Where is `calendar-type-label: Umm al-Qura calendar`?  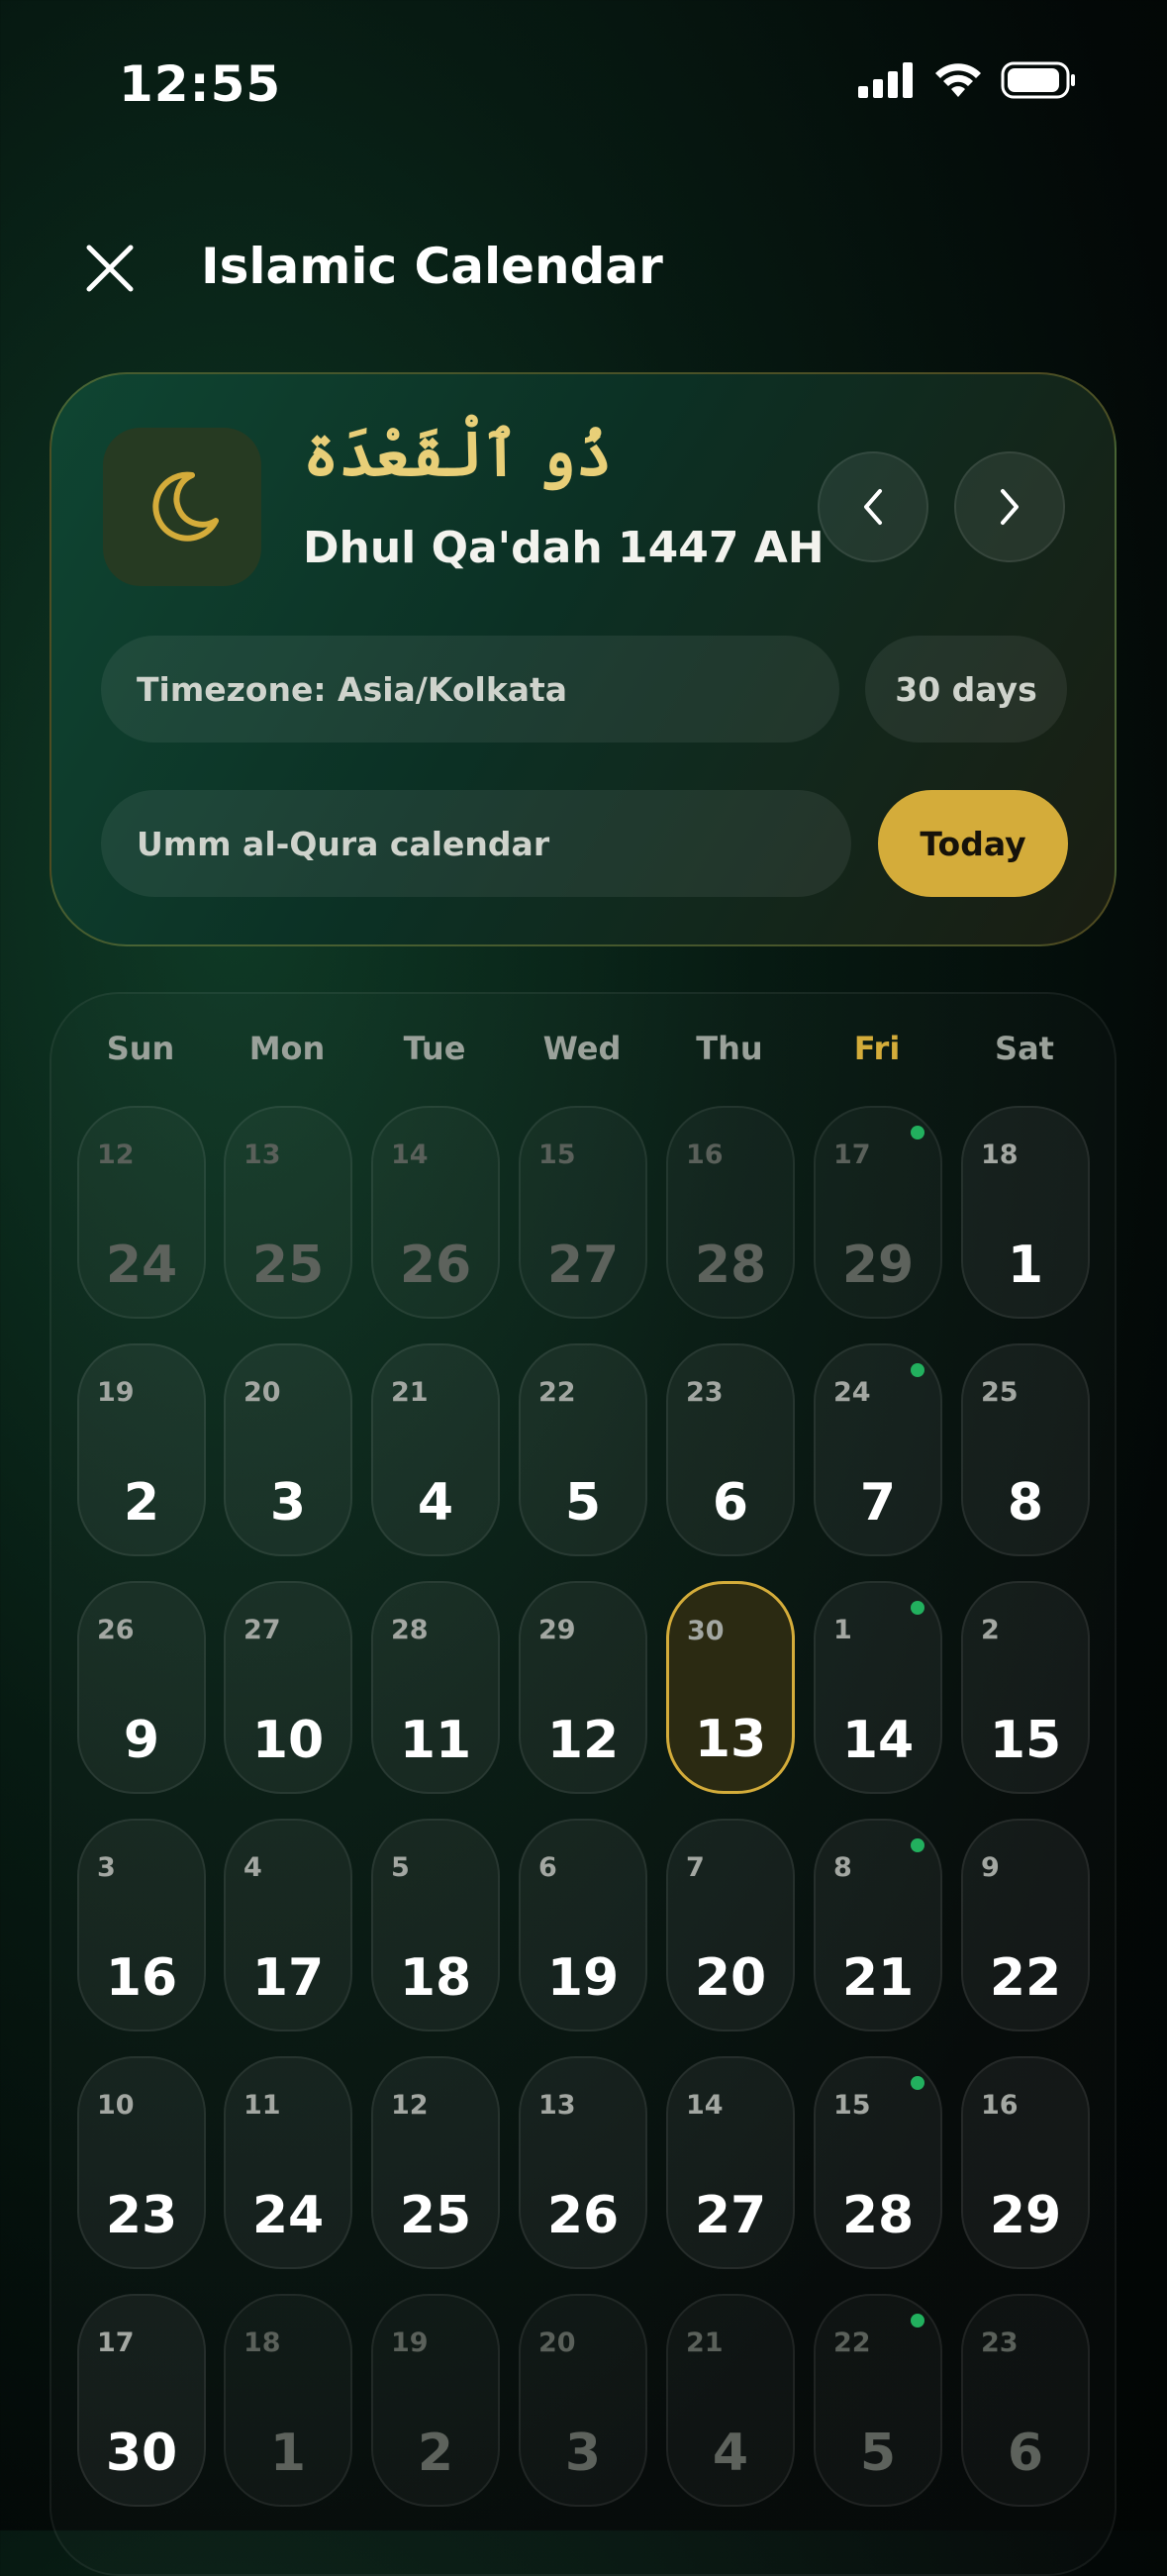 calendar-type-label: Umm al-Qura calendar is located at coordinates (344, 843).